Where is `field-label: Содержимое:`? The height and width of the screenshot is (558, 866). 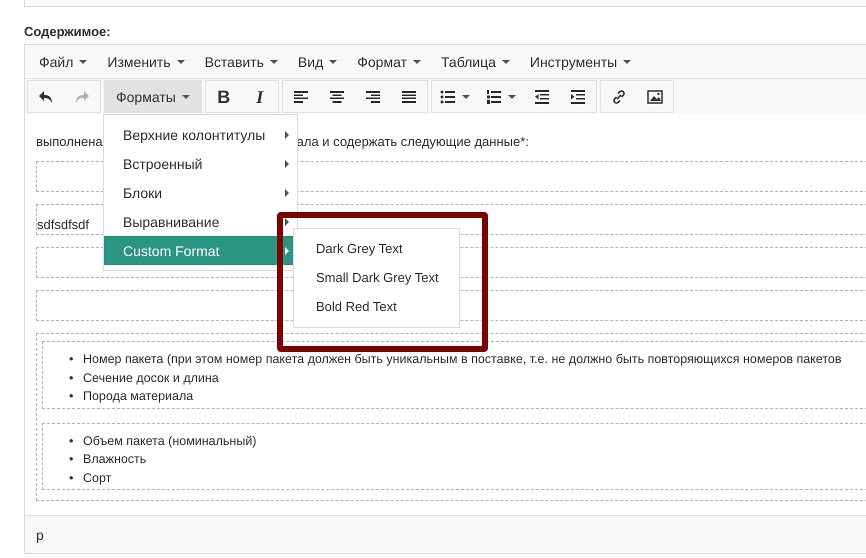 field-label: Содержимое: is located at coordinates (68, 32).